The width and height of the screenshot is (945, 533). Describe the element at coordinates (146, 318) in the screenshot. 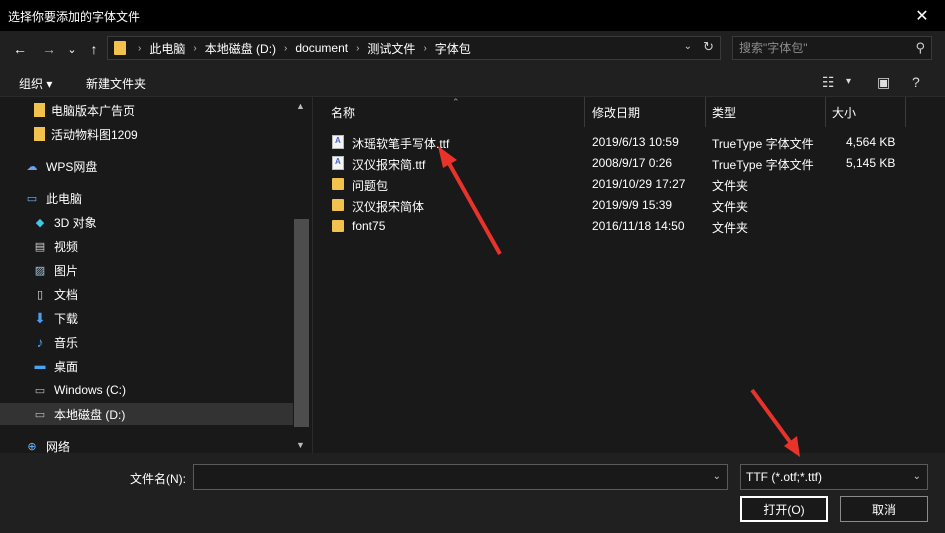

I see `sidebar-item-downloads: ⬇ 下载` at that location.